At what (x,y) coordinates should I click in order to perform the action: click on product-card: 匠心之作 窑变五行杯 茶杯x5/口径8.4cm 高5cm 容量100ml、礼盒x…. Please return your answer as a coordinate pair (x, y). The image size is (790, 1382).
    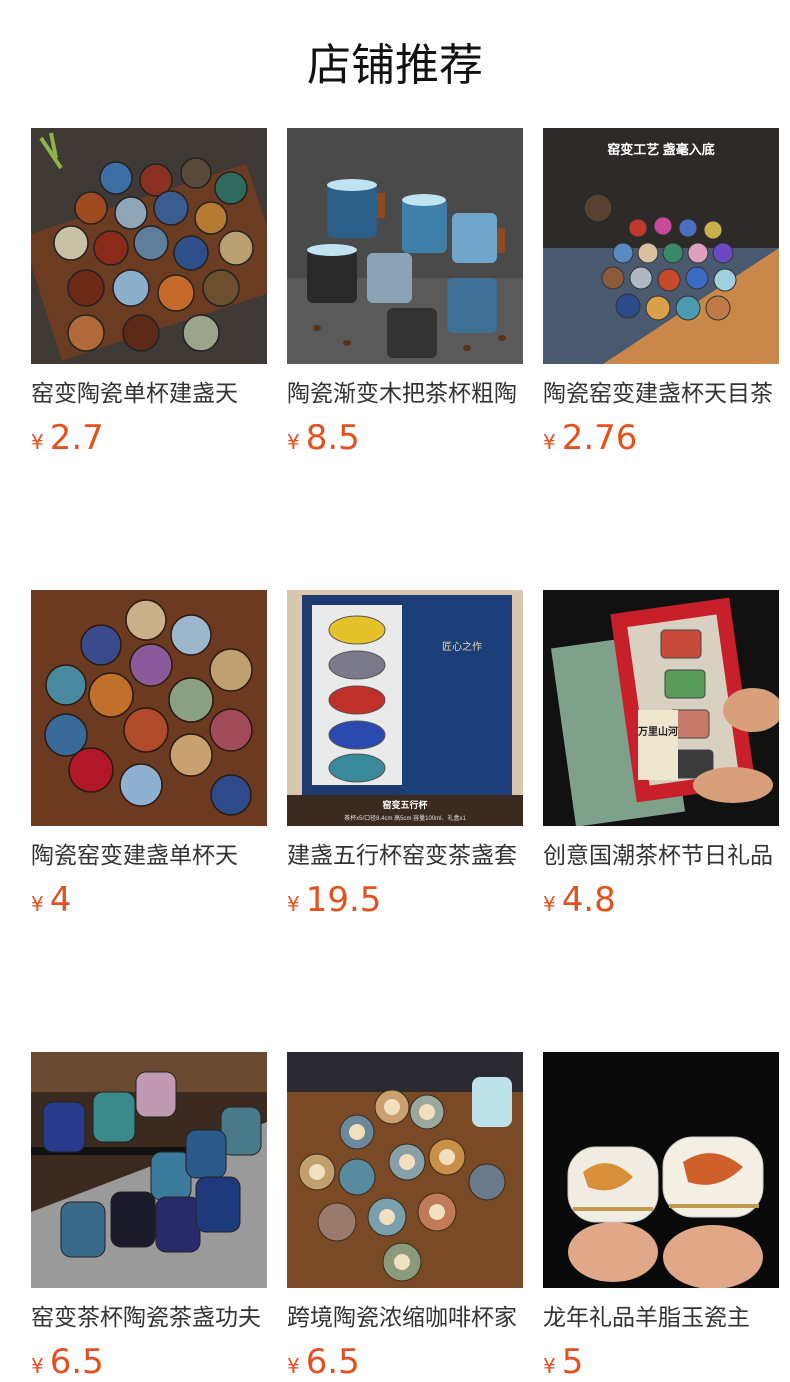
    Looking at the image, I should click on (405, 755).